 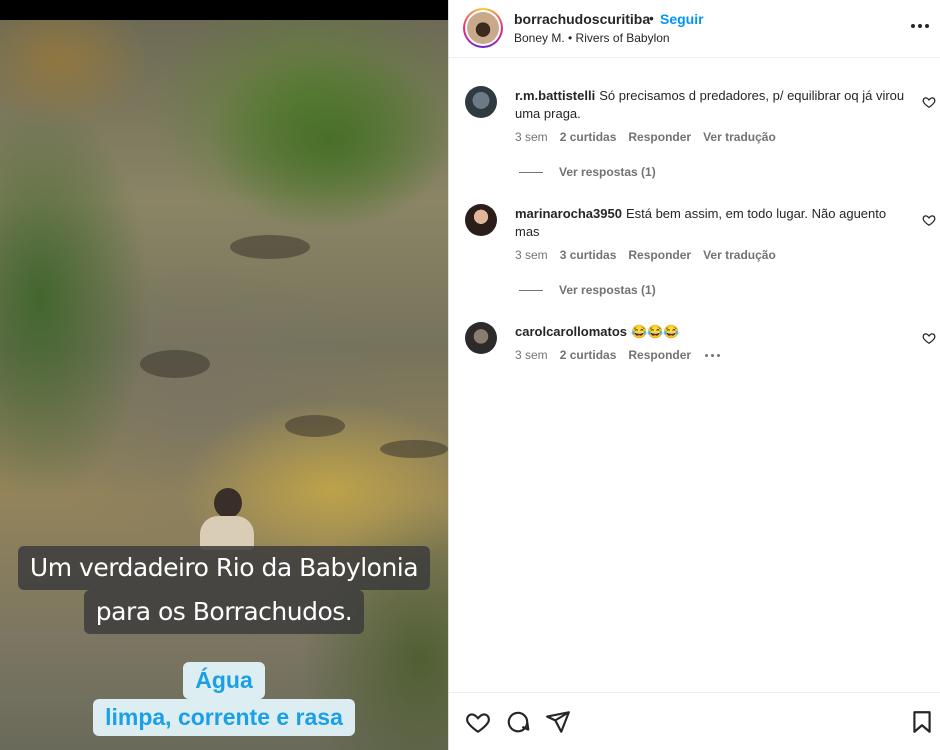 I want to click on video-caption-line: para os Borrachudos., so click(x=224, y=612).